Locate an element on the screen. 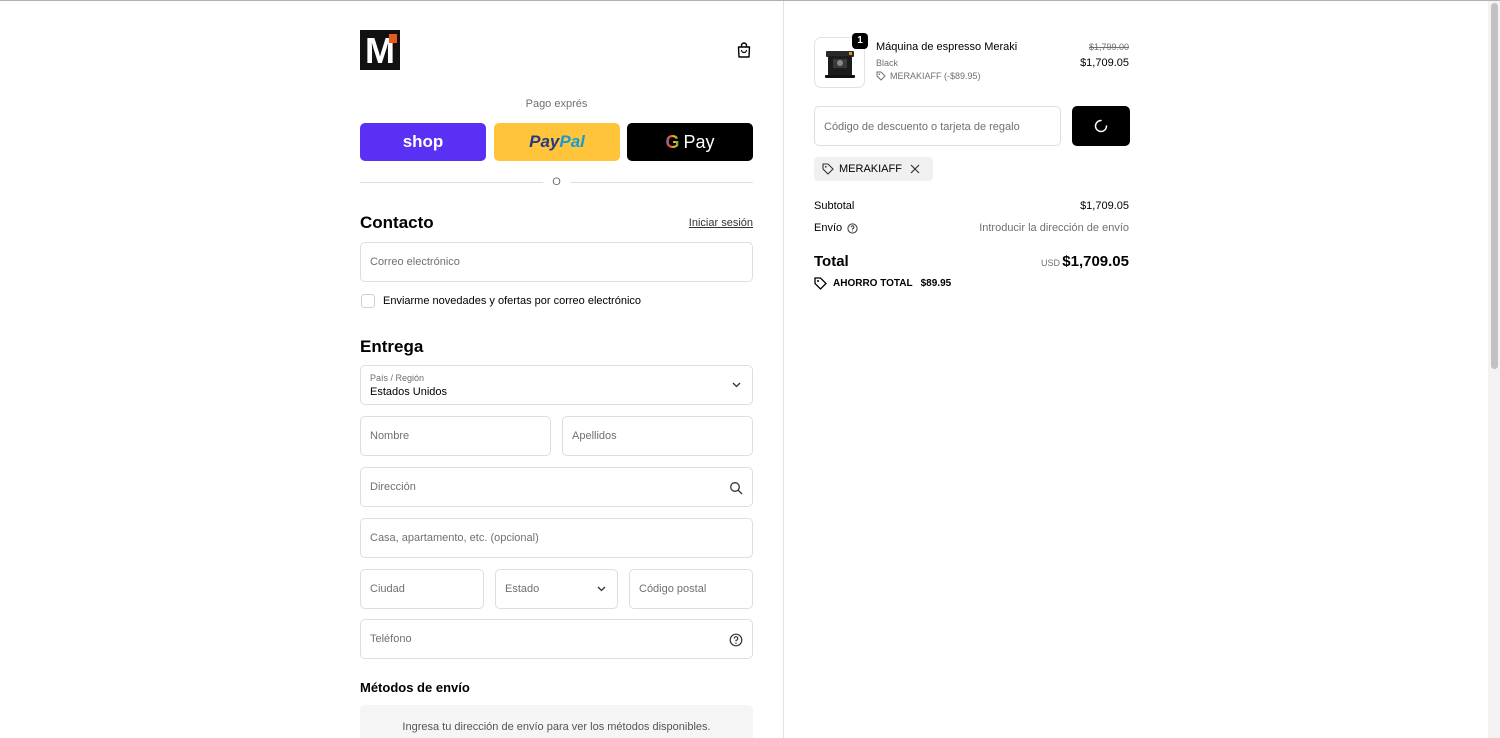  discount-code-field: Código de descuento o tarjeta de regalo is located at coordinates (937, 126).